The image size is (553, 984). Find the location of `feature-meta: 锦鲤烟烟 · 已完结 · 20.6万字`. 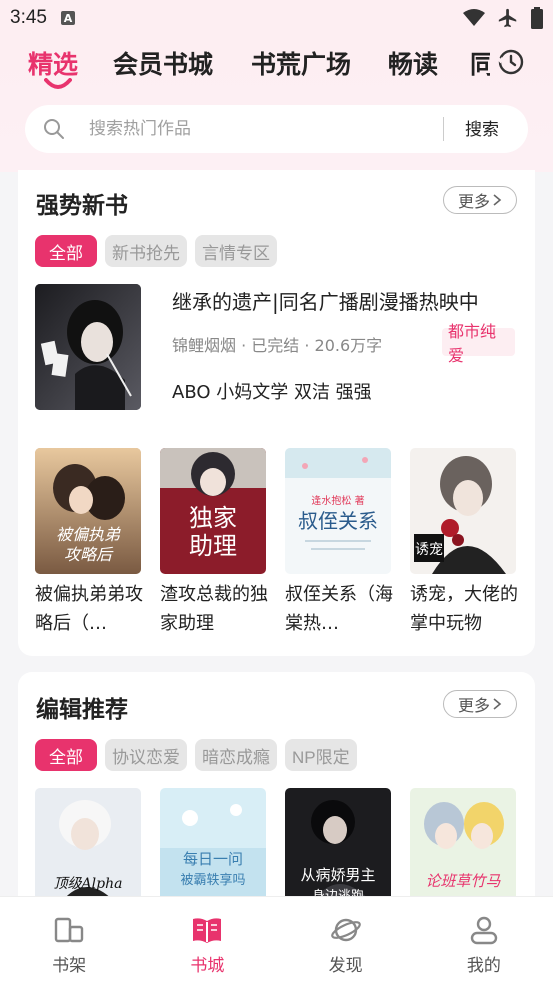

feature-meta: 锦鲤烟烟 · 已完结 · 20.6万字 is located at coordinates (277, 345).